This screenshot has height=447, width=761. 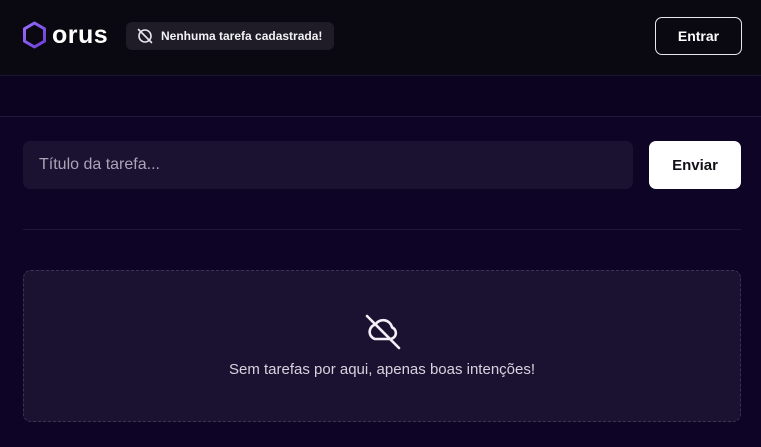 I want to click on logo-text: orus, so click(x=80, y=35).